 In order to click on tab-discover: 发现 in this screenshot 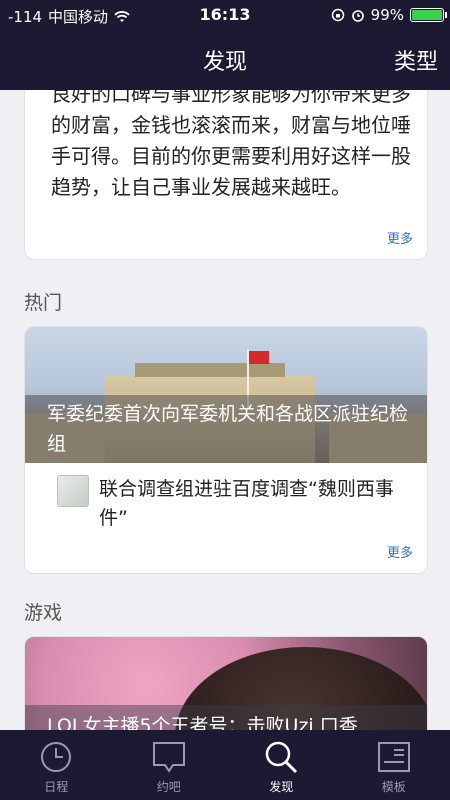, I will do `click(281, 765)`.